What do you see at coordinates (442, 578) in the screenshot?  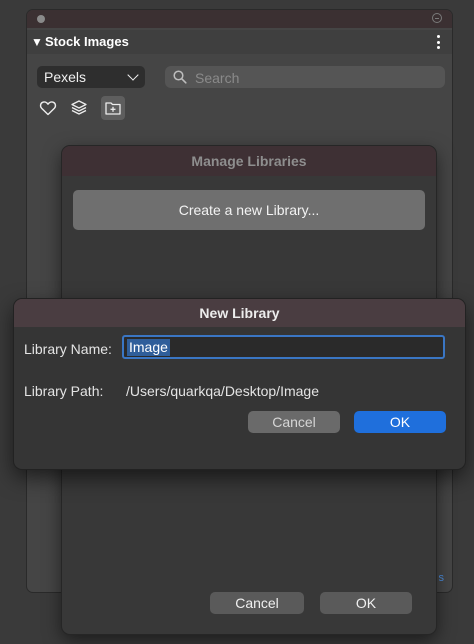 I see `corner-link: s` at bounding box center [442, 578].